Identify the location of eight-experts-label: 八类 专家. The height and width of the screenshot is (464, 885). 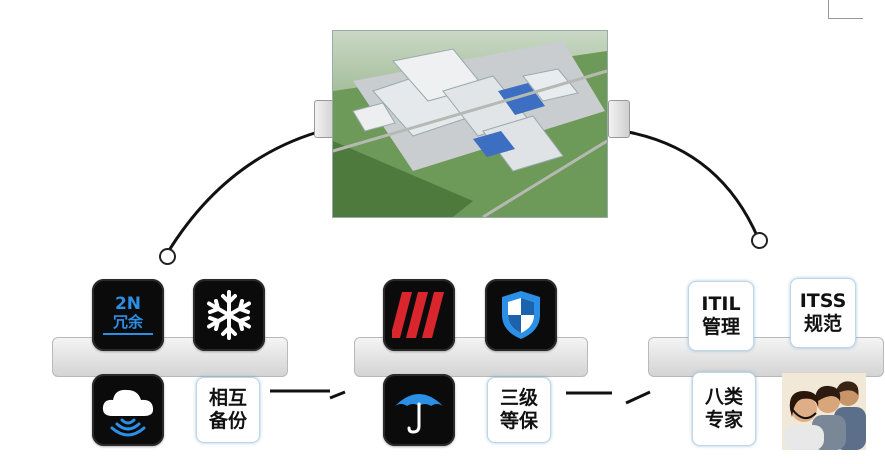
(724, 409).